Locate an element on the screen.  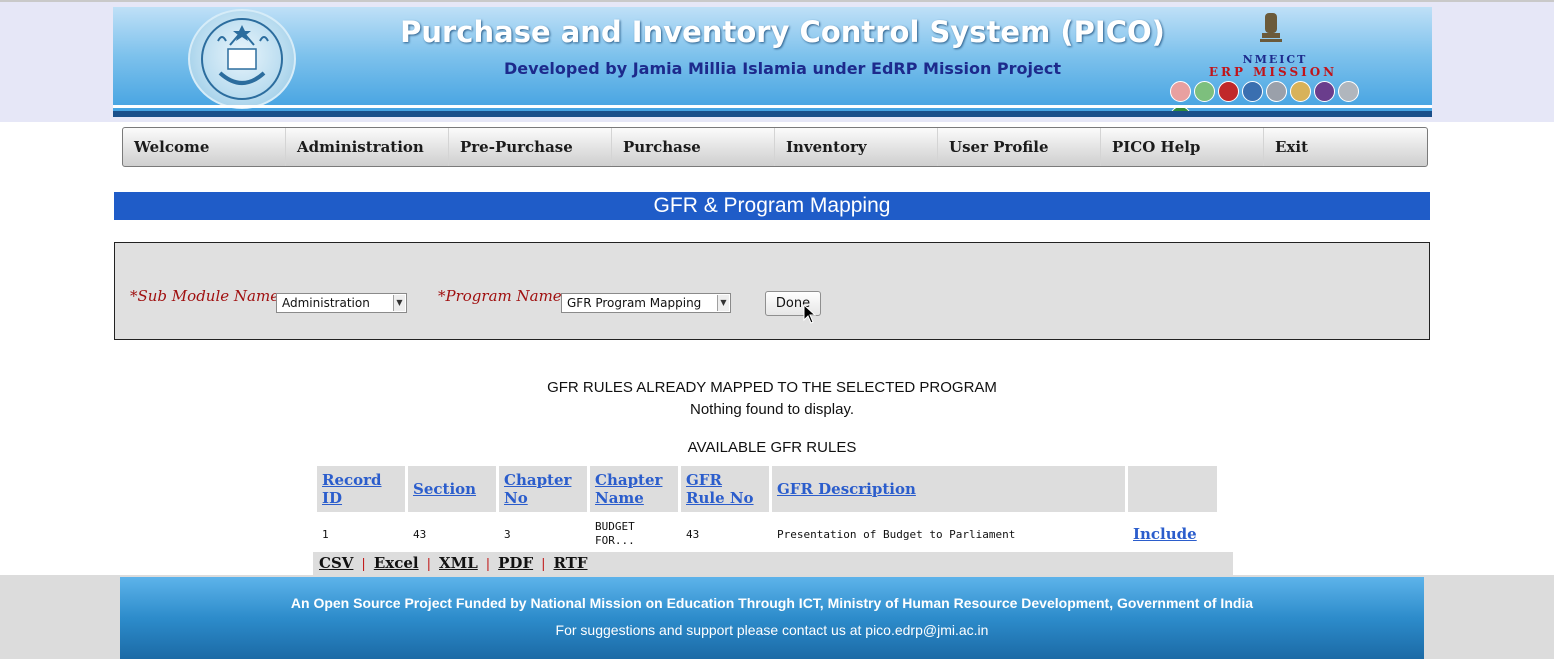
include-link: Include is located at coordinates (1172, 534).